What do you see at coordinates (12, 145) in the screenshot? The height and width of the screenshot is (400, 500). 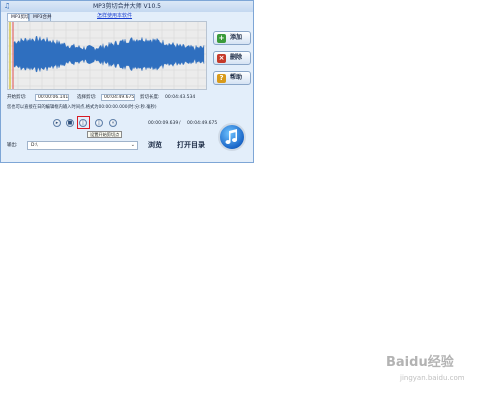 I see `output-label: 输出:` at bounding box center [12, 145].